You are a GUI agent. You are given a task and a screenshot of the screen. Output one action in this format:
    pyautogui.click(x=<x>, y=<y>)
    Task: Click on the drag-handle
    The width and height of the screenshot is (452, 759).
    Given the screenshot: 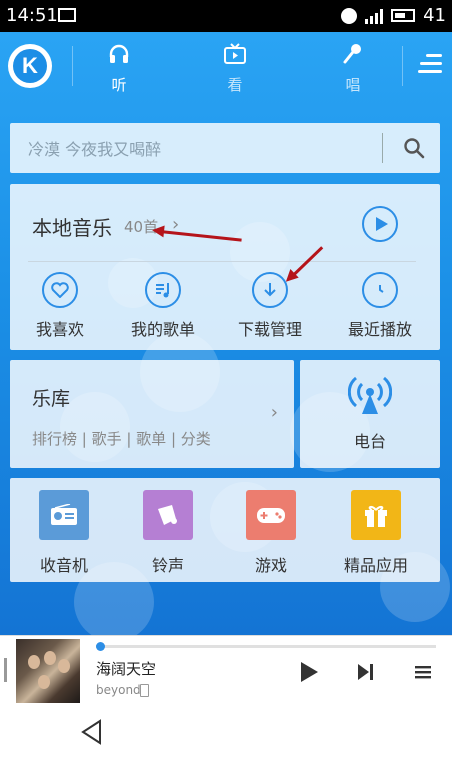 What is the action you would take?
    pyautogui.click(x=5, y=670)
    